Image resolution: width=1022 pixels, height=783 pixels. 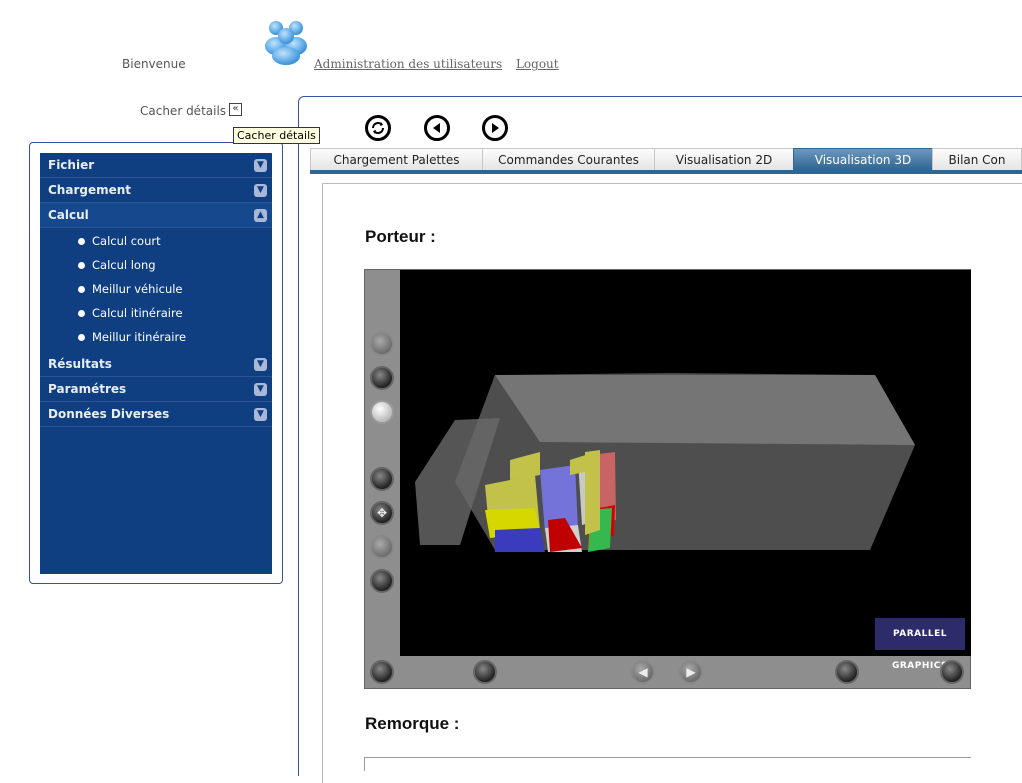 I want to click on move-icon: ✥, so click(x=382, y=513).